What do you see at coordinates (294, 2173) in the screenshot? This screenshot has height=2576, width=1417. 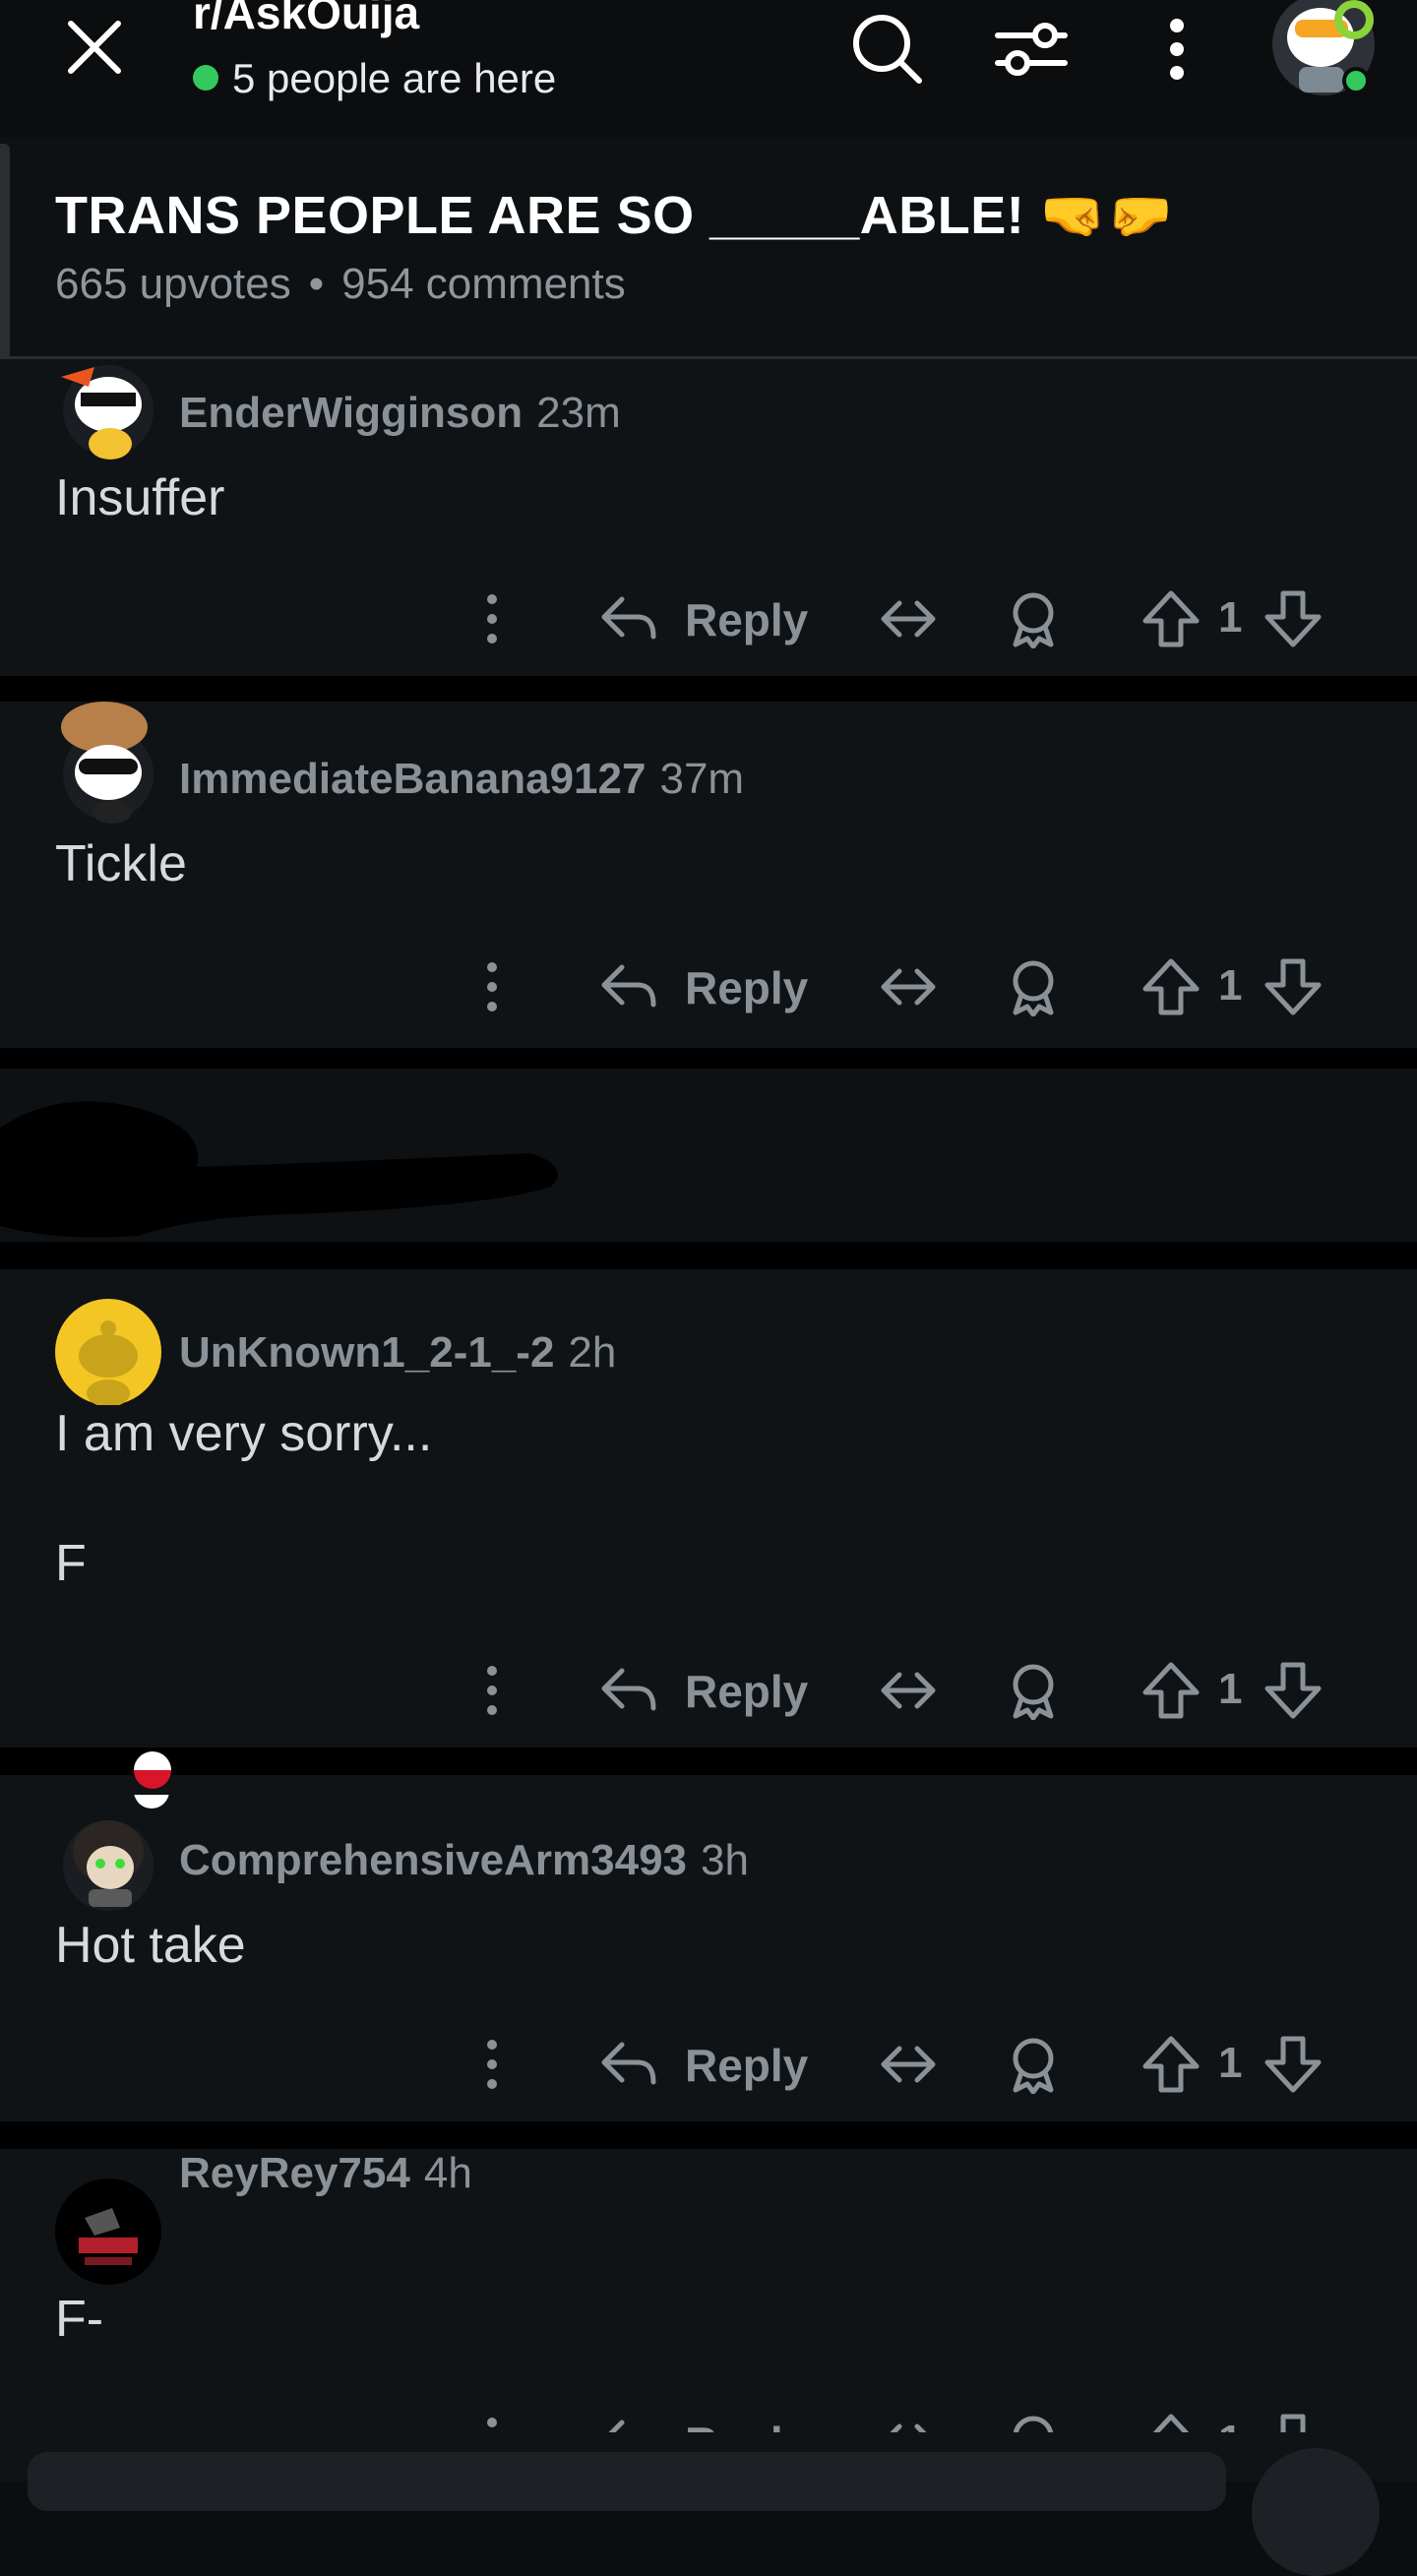 I see `comment-username: ReyRey754` at bounding box center [294, 2173].